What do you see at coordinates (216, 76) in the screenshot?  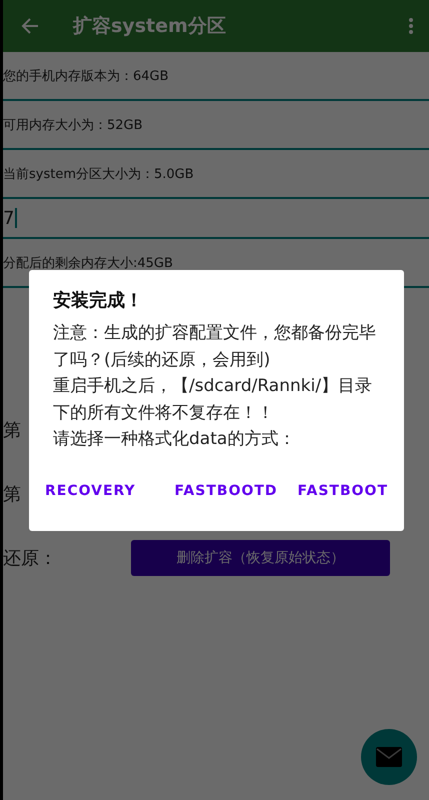 I see `info-field: 您的手机内存版本为：64GB` at bounding box center [216, 76].